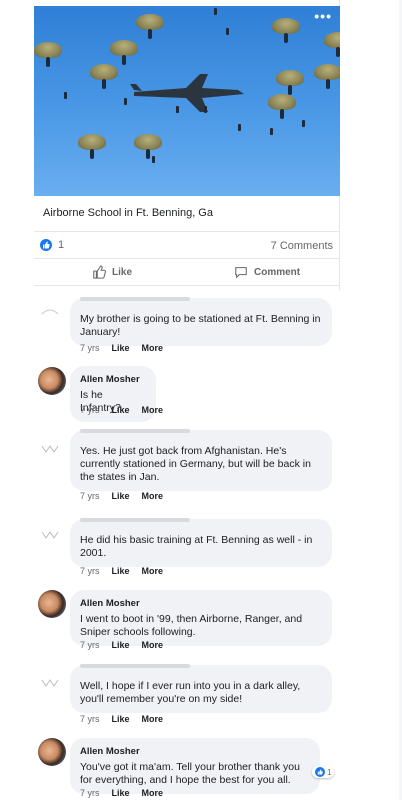  Describe the element at coordinates (302, 246) in the screenshot. I see `comments-count-link: 7 Comments` at that location.